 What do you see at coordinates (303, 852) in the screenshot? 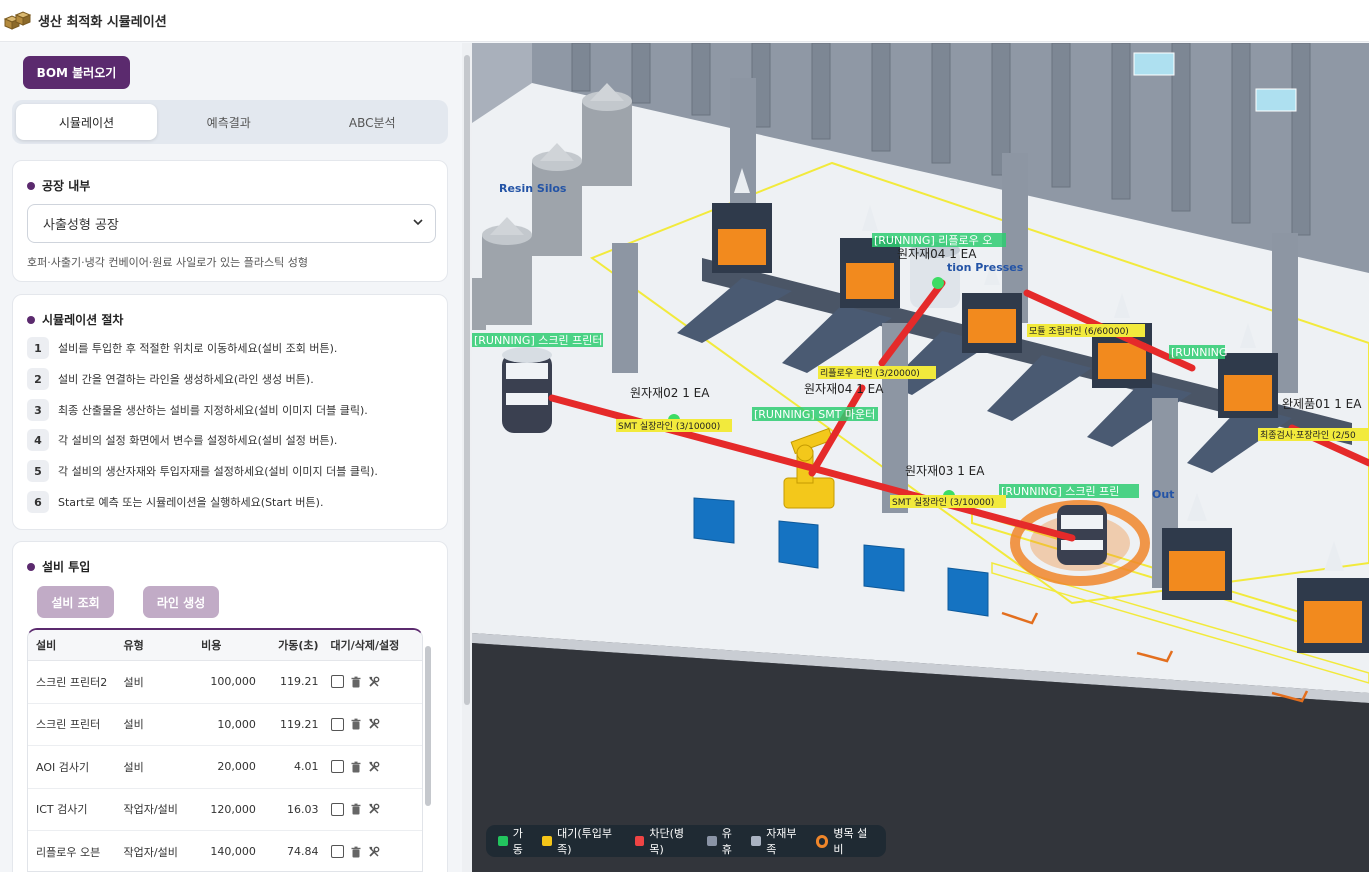
I see `equipment-time: 74.84` at bounding box center [303, 852].